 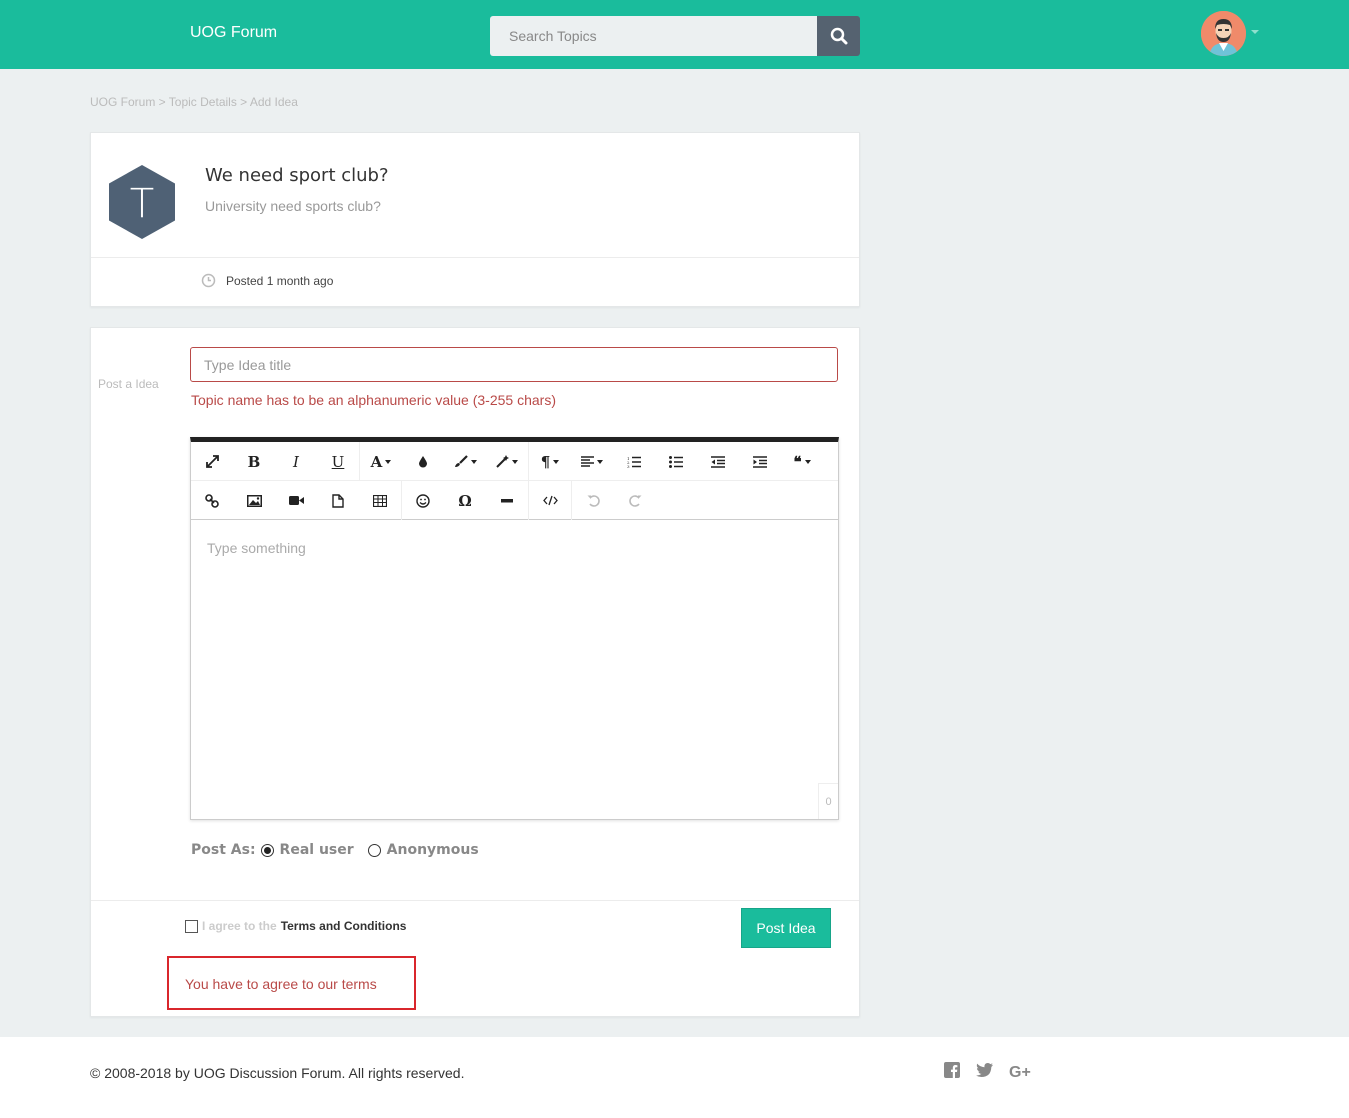 I want to click on real-user-radio, so click(x=267, y=850).